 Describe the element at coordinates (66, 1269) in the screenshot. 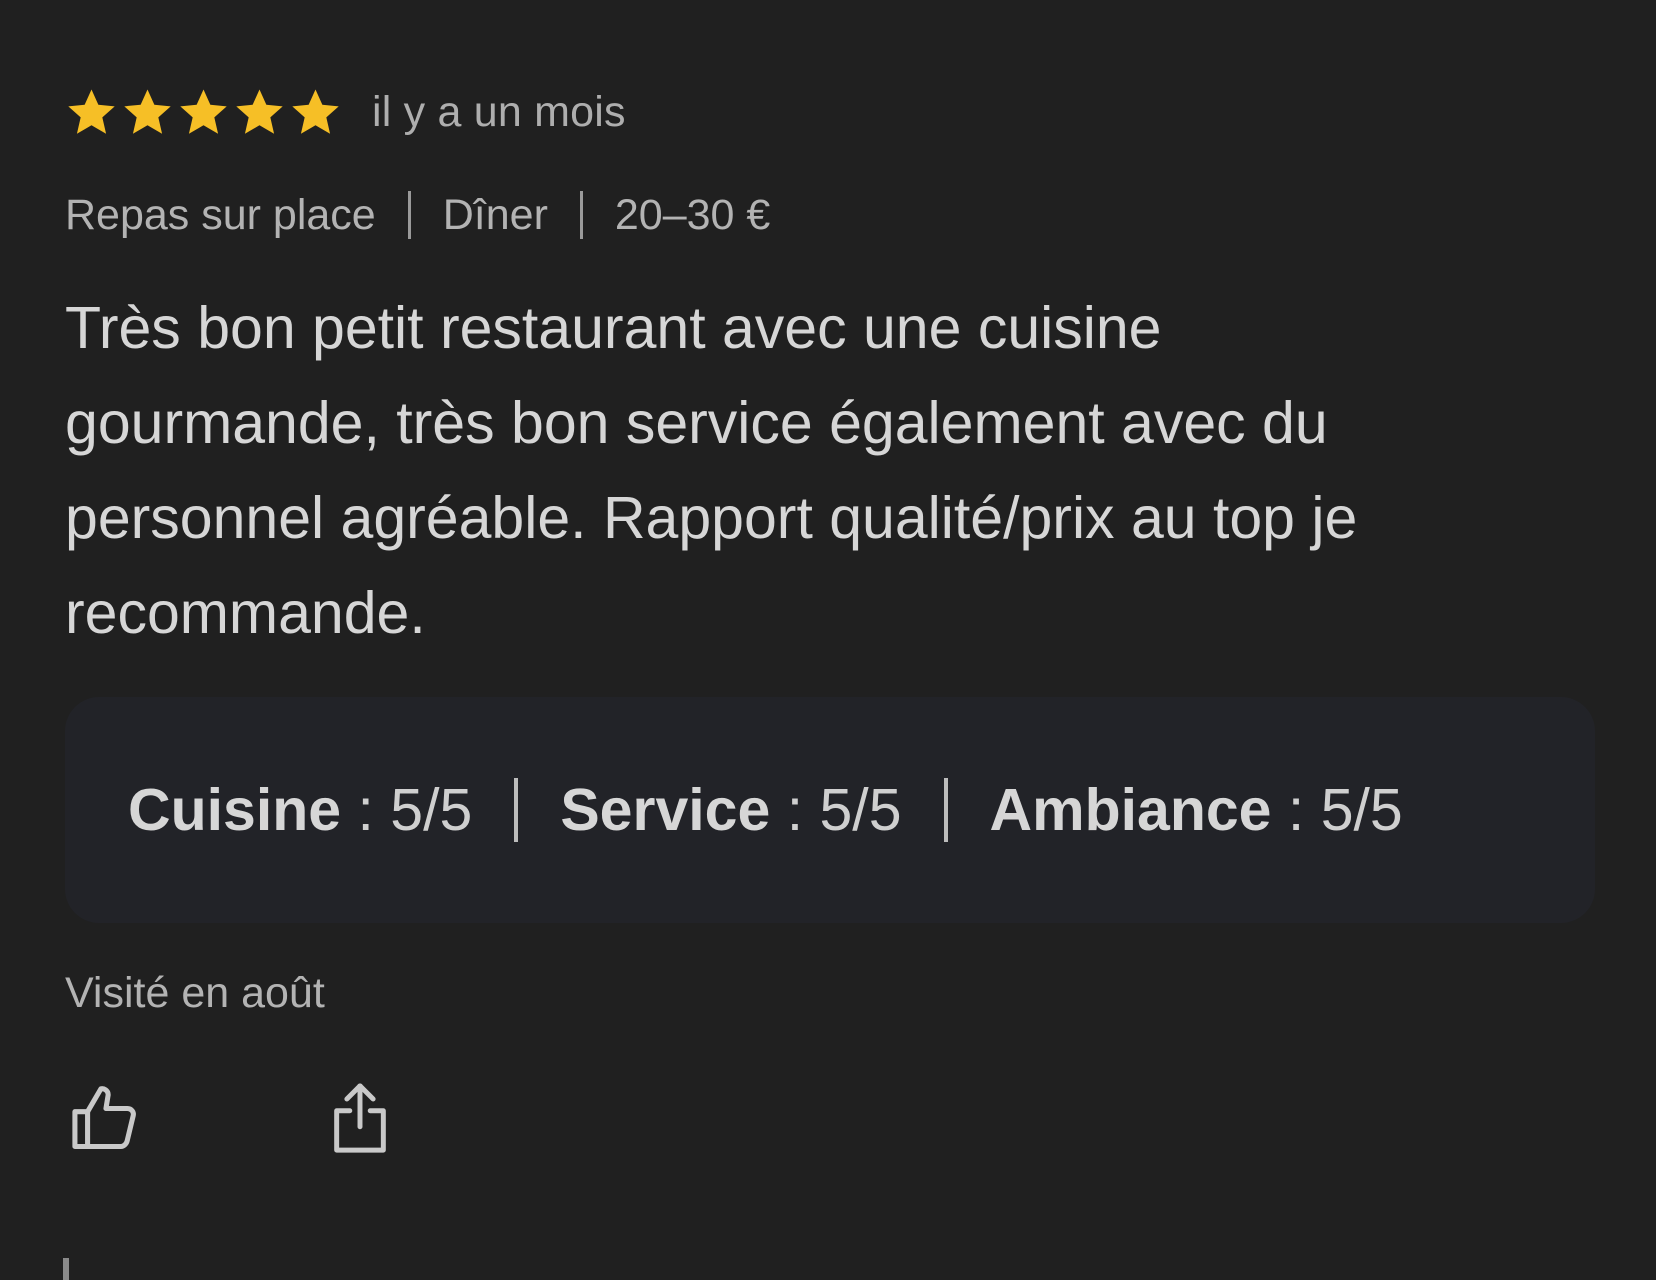

I see `scroll-indicator` at that location.